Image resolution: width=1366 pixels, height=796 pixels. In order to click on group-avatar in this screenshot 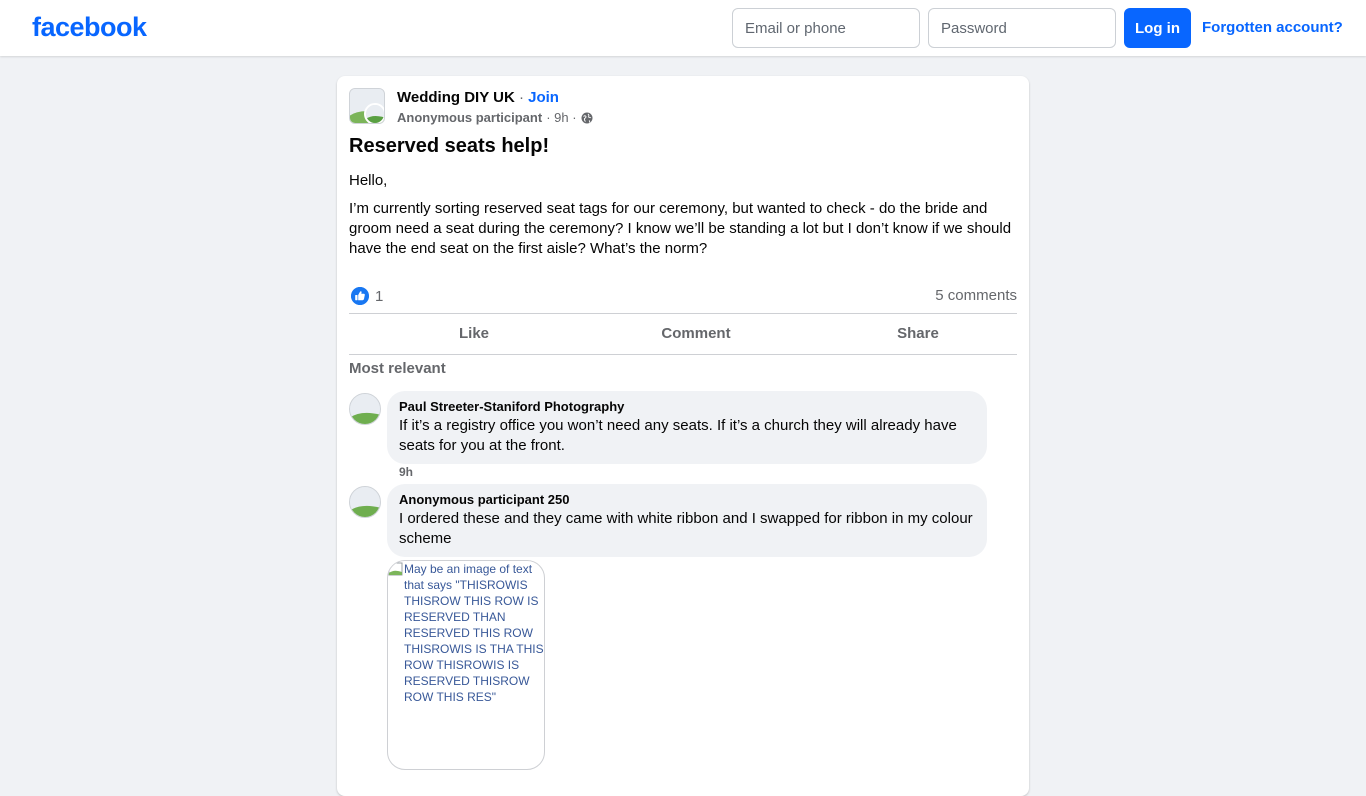, I will do `click(367, 106)`.